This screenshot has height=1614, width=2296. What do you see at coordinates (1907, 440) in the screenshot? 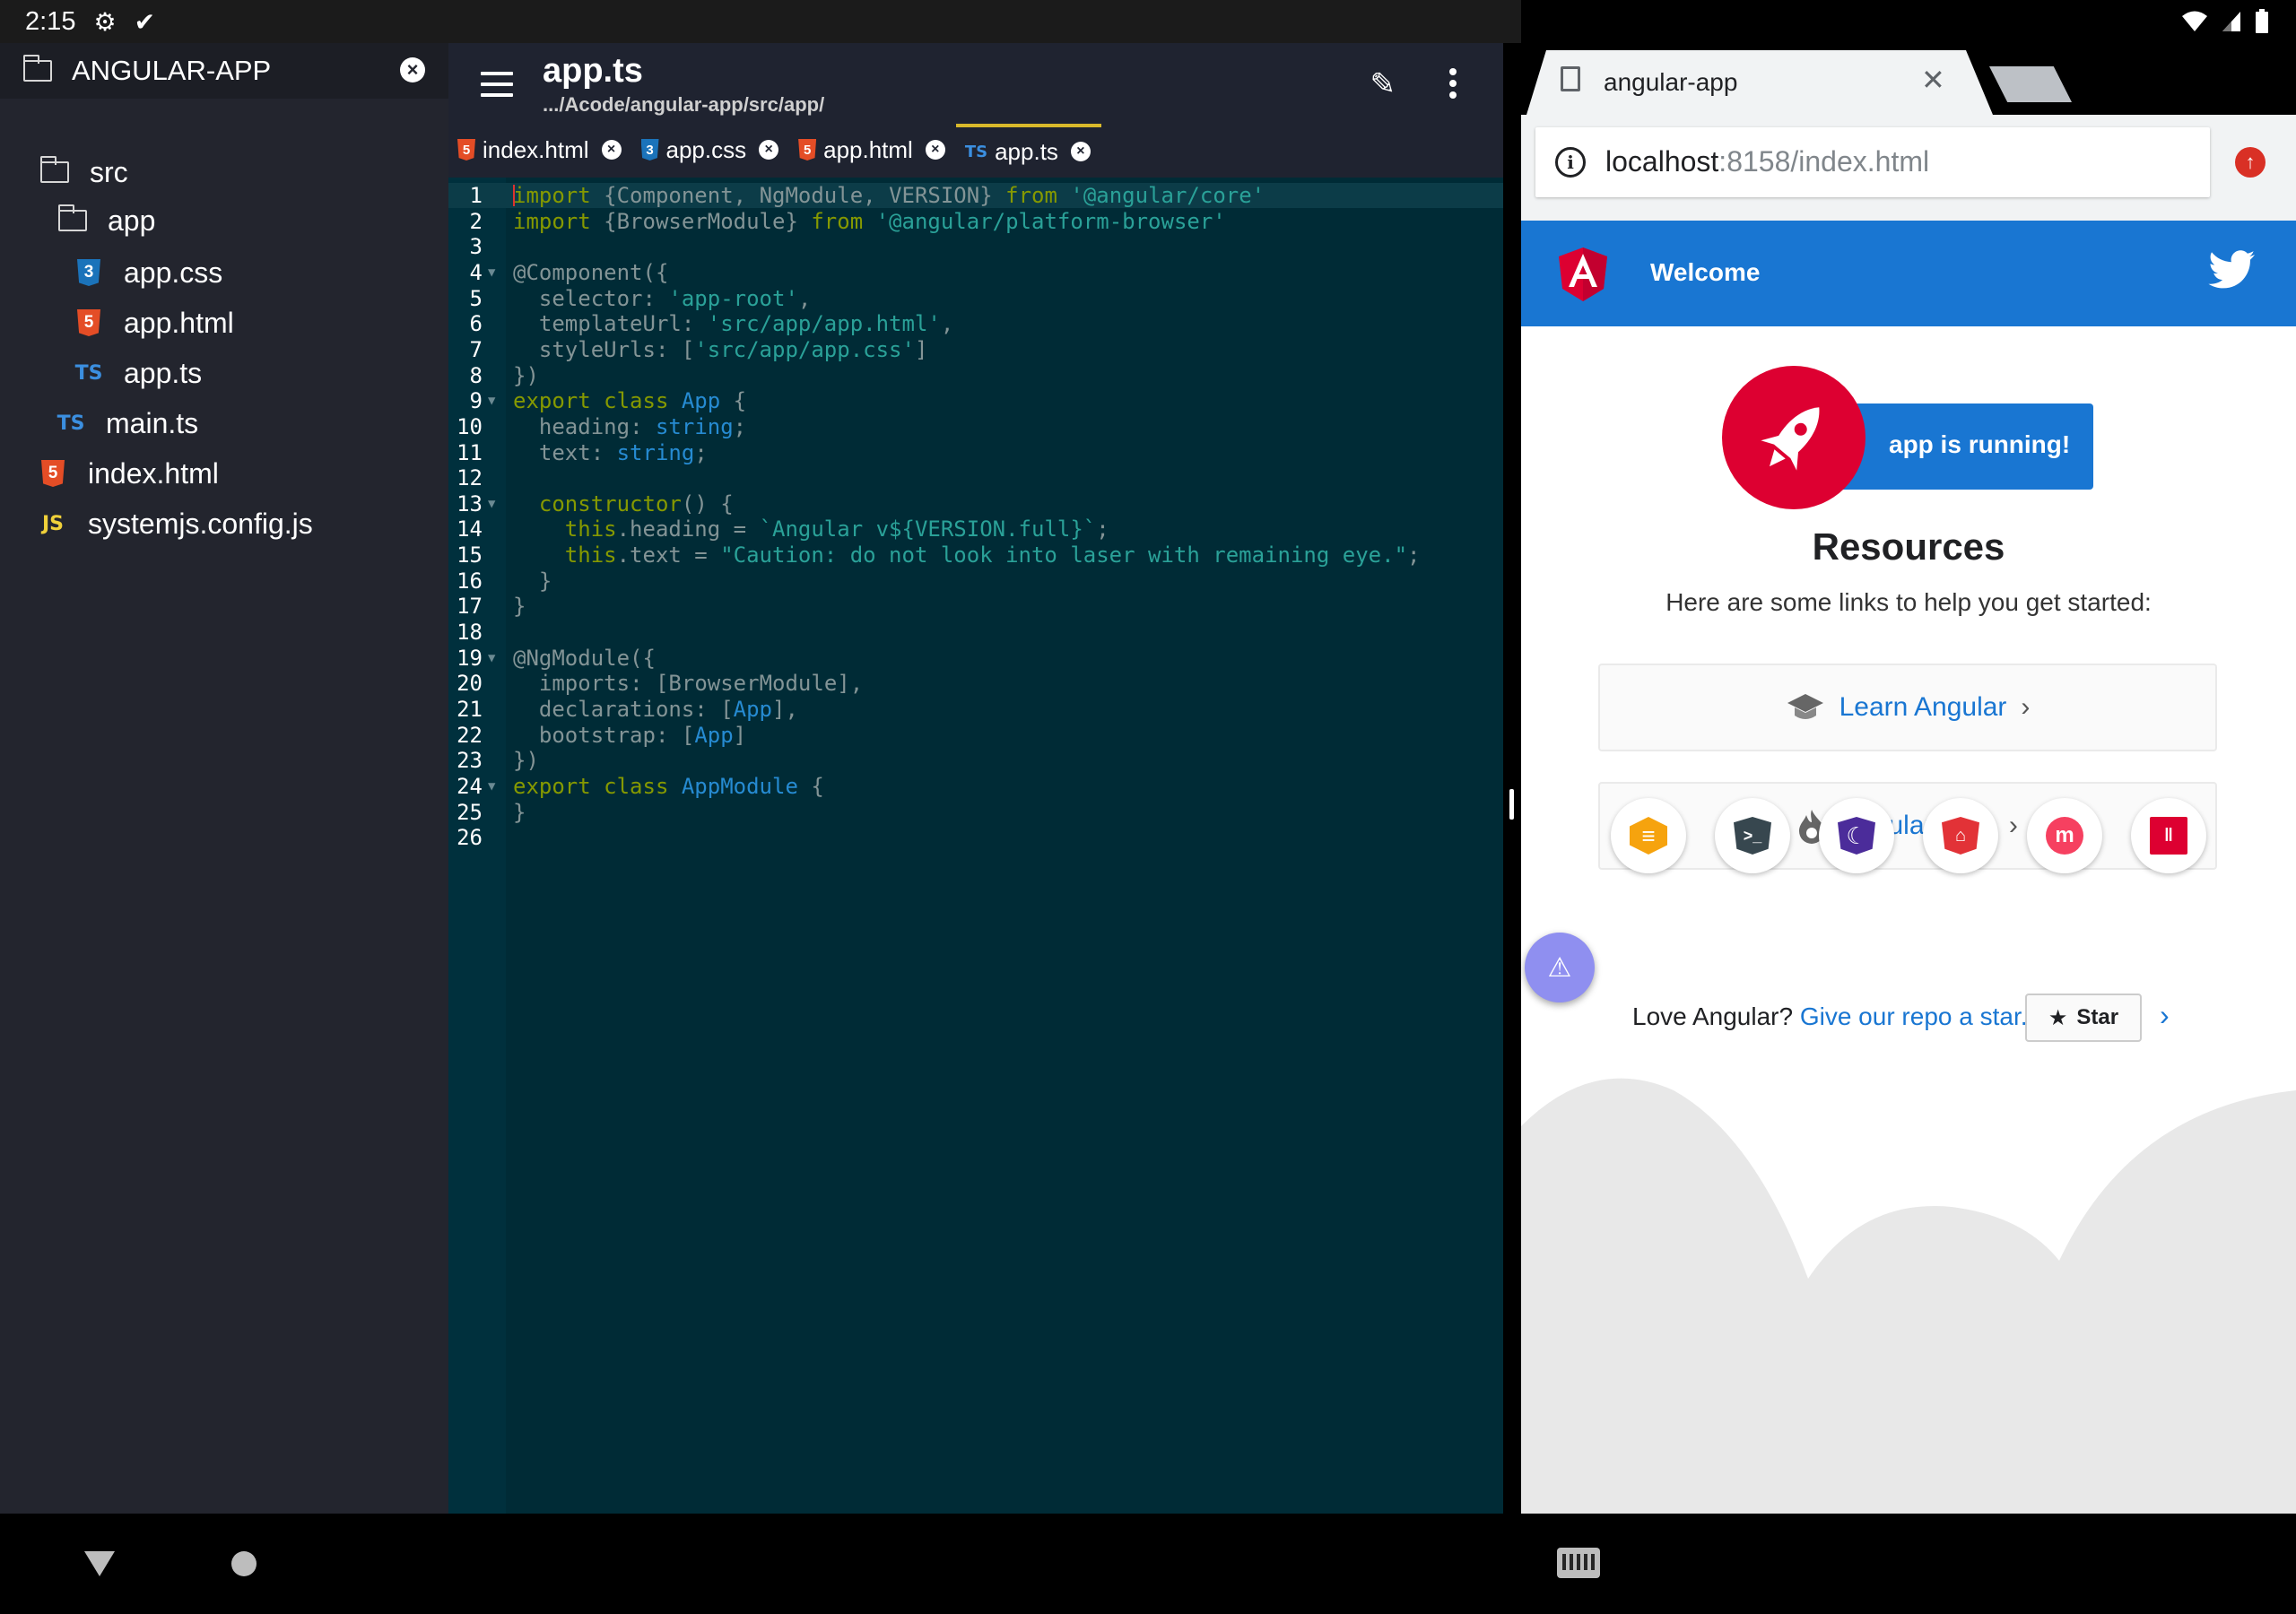
I see `app-running-banner: app is running!` at bounding box center [1907, 440].